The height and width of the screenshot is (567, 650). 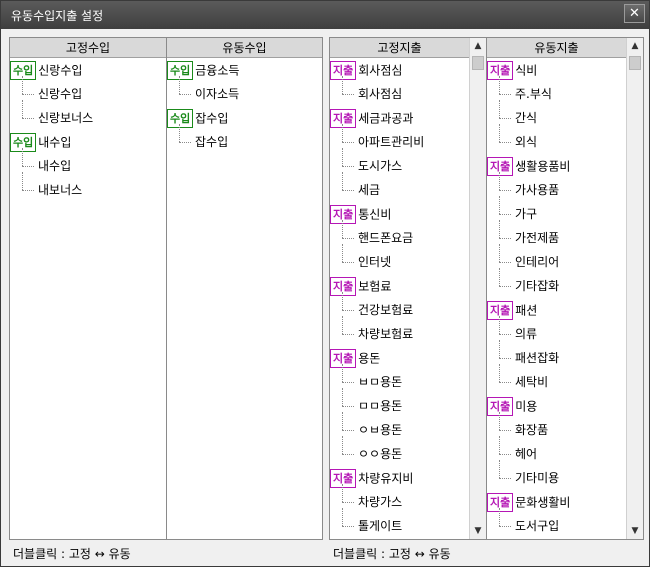 I want to click on subcategory-label: 신랑보너스, so click(x=66, y=118).